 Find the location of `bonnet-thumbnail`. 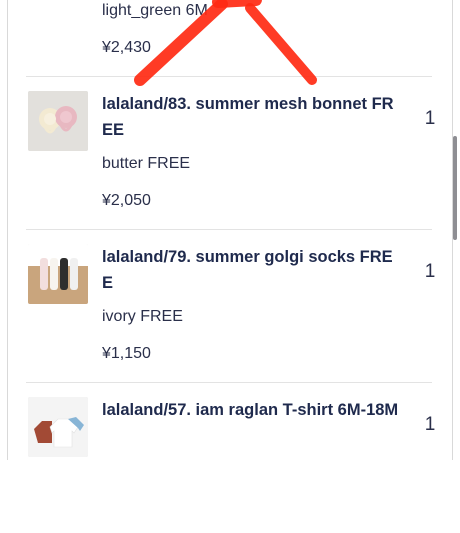

bonnet-thumbnail is located at coordinates (58, 121).